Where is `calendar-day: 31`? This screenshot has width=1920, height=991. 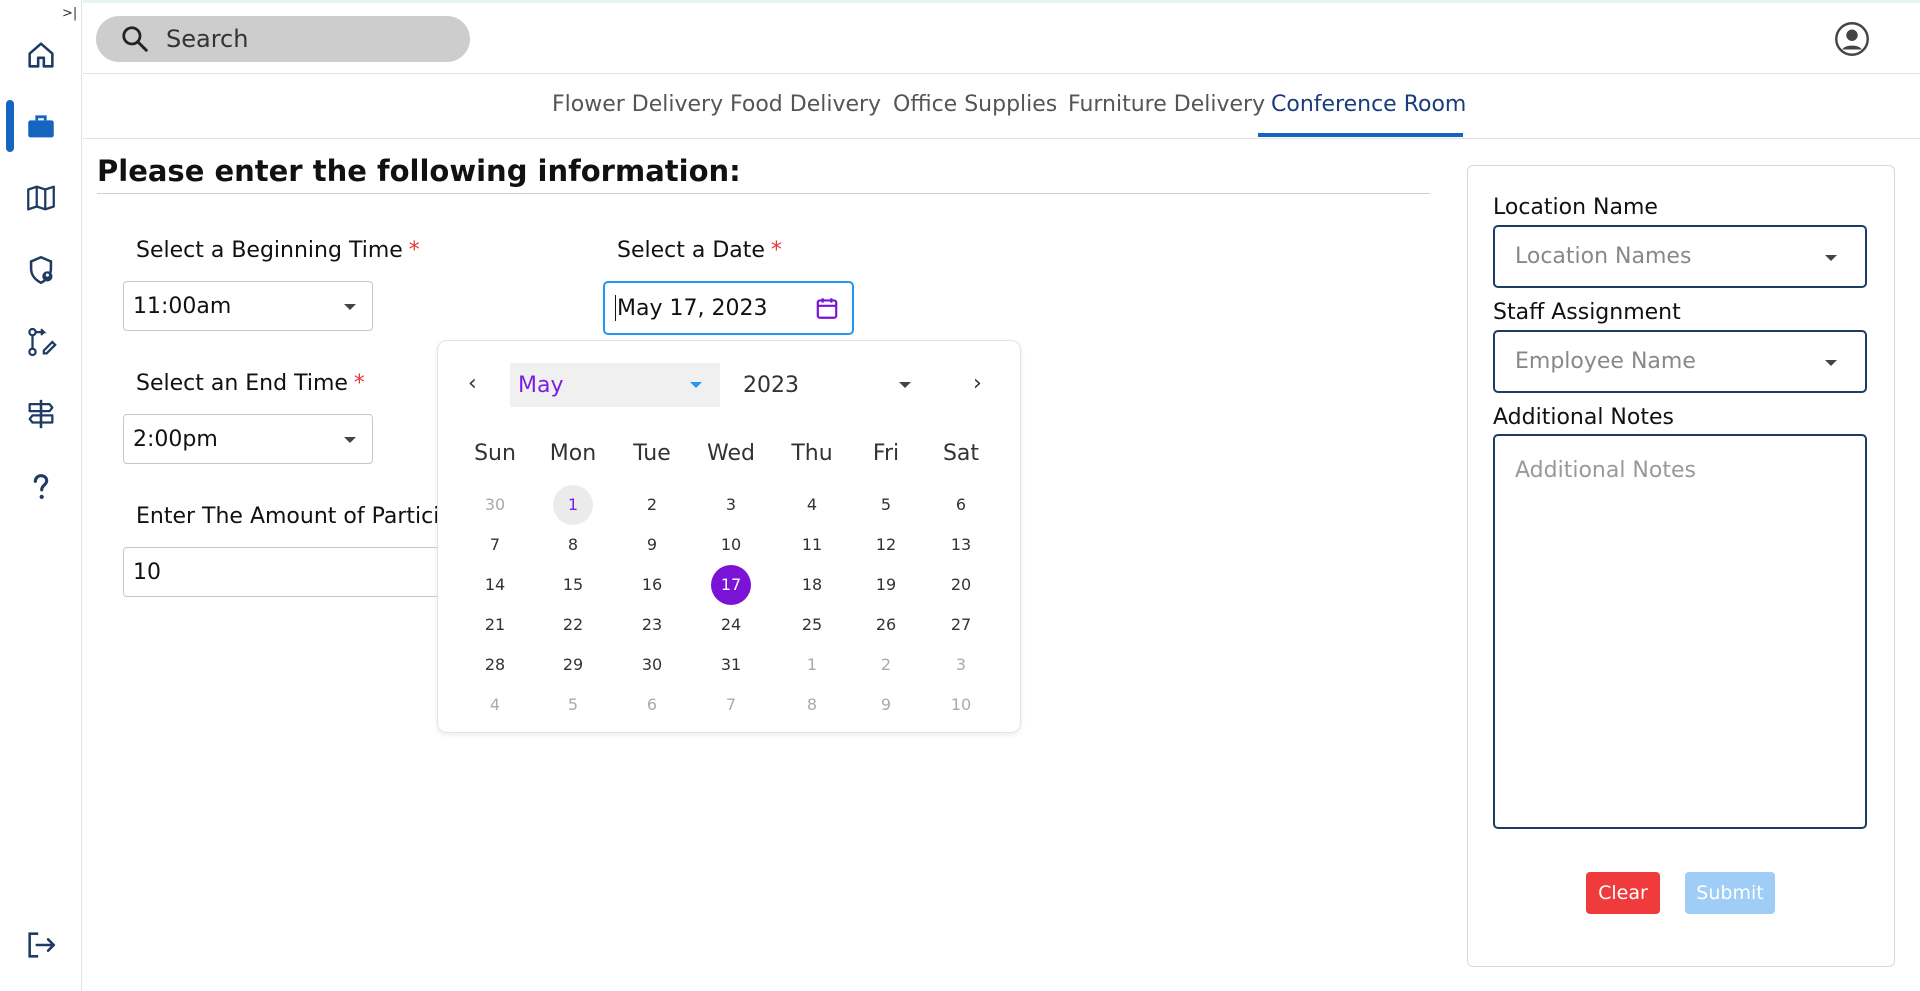
calendar-day: 31 is located at coordinates (731, 665).